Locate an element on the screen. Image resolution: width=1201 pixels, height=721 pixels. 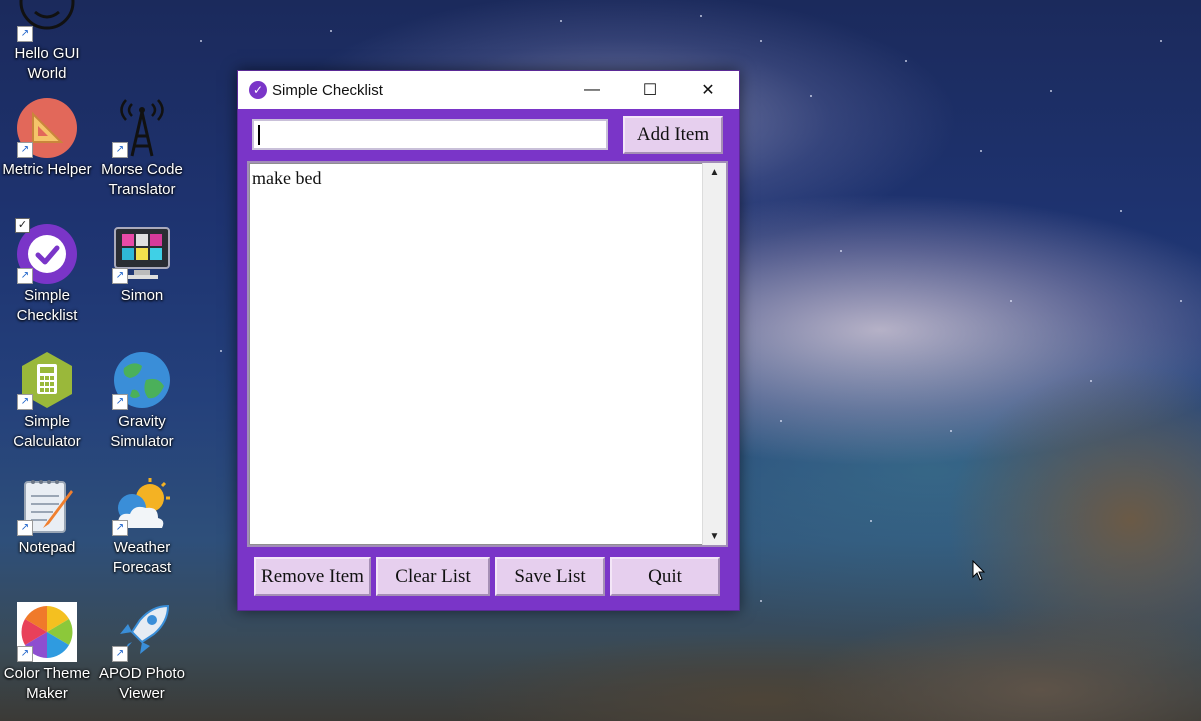
desktop-icon-notepad: ↗ Notepad is located at coordinates (47, 517).